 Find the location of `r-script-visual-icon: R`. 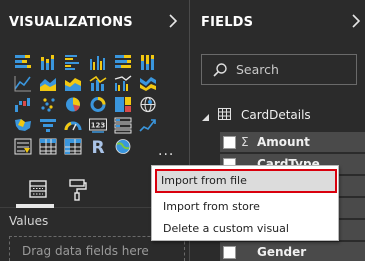

r-script-visual-icon: R is located at coordinates (98, 146).